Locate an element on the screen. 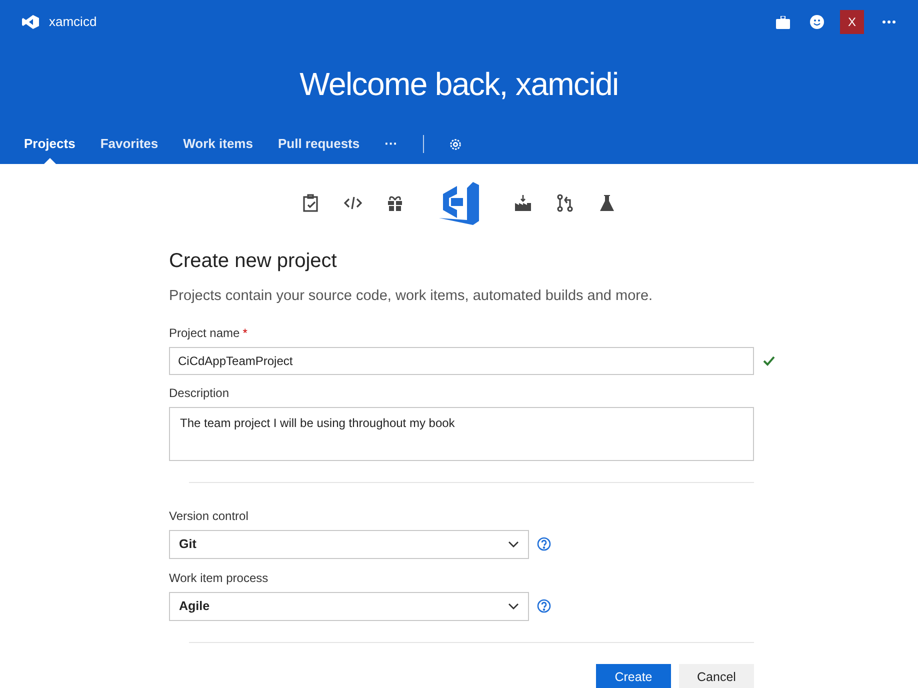  nav-tab: Favorites is located at coordinates (129, 144).